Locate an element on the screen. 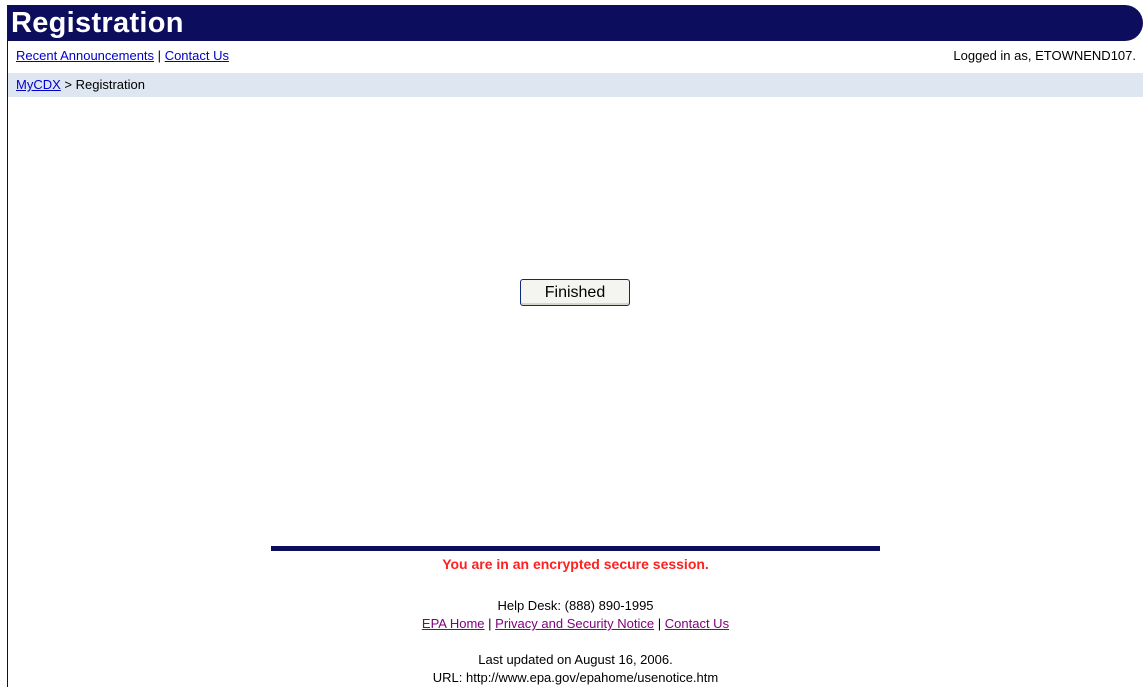 This screenshot has width=1143, height=687. privacy-security-notice-link: Privacy and Security Notice is located at coordinates (574, 623).